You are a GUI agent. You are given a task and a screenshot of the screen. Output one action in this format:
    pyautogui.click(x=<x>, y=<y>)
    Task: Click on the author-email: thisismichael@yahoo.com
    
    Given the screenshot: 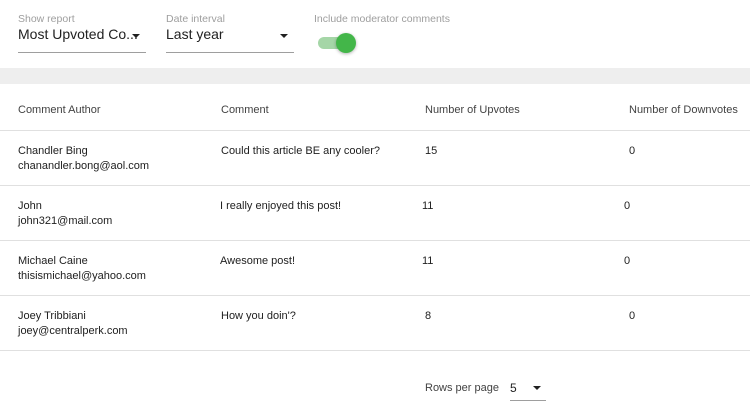 What is the action you would take?
    pyautogui.click(x=82, y=276)
    